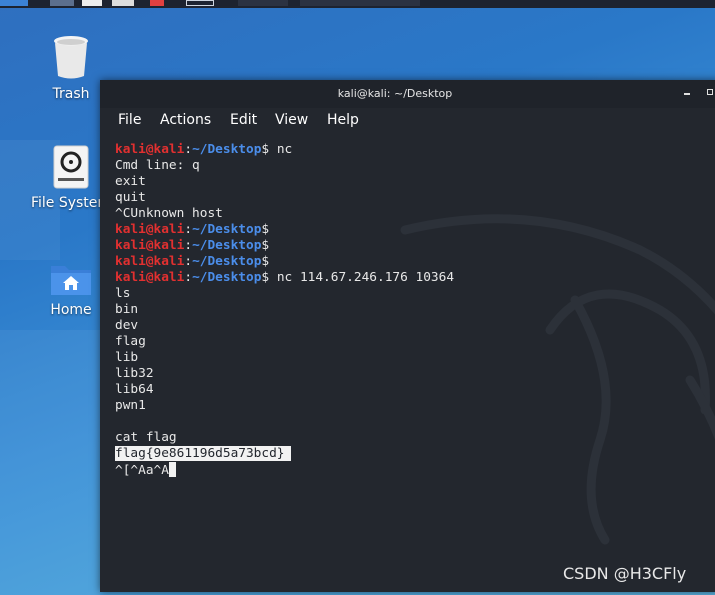 Image resolution: width=715 pixels, height=595 pixels. Describe the element at coordinates (134, 373) in the screenshot. I see `output-line: lib32` at that location.